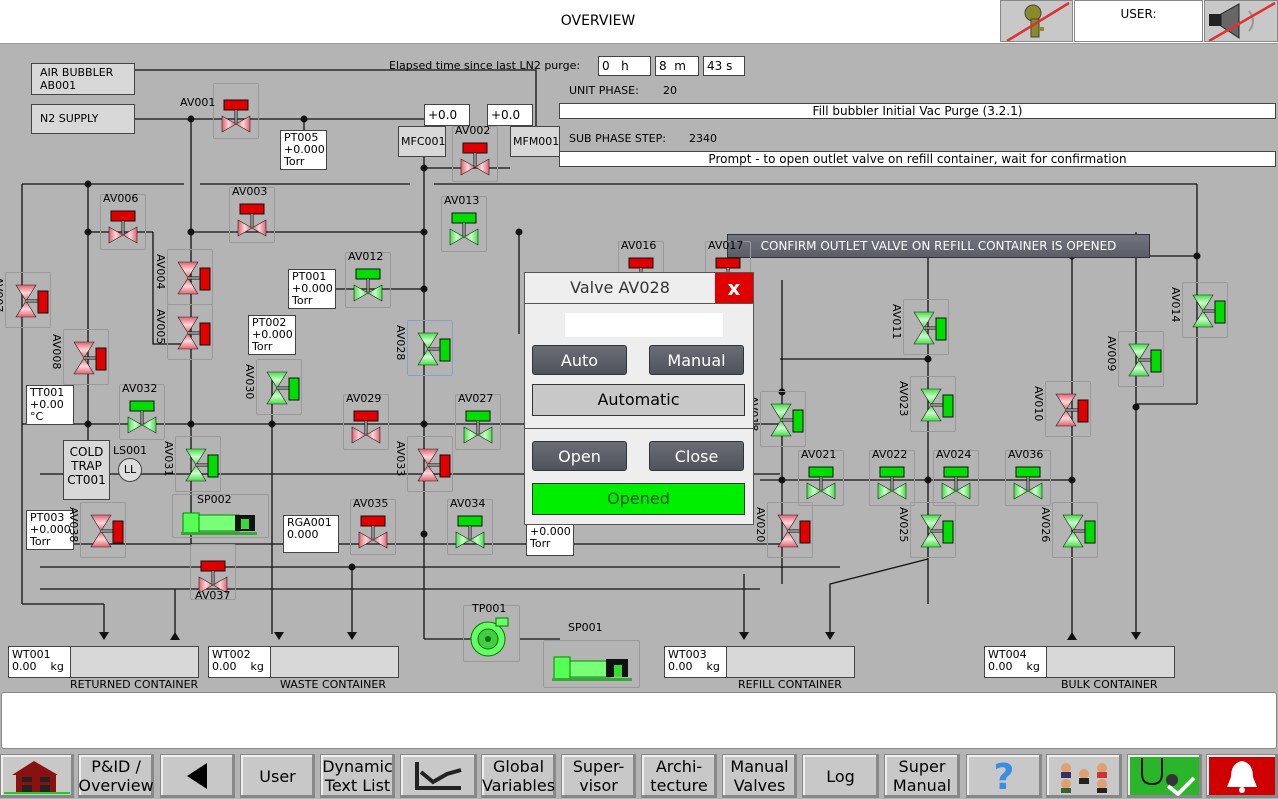  Describe the element at coordinates (464, 223) in the screenshot. I see `valve-av013: AV013` at that location.